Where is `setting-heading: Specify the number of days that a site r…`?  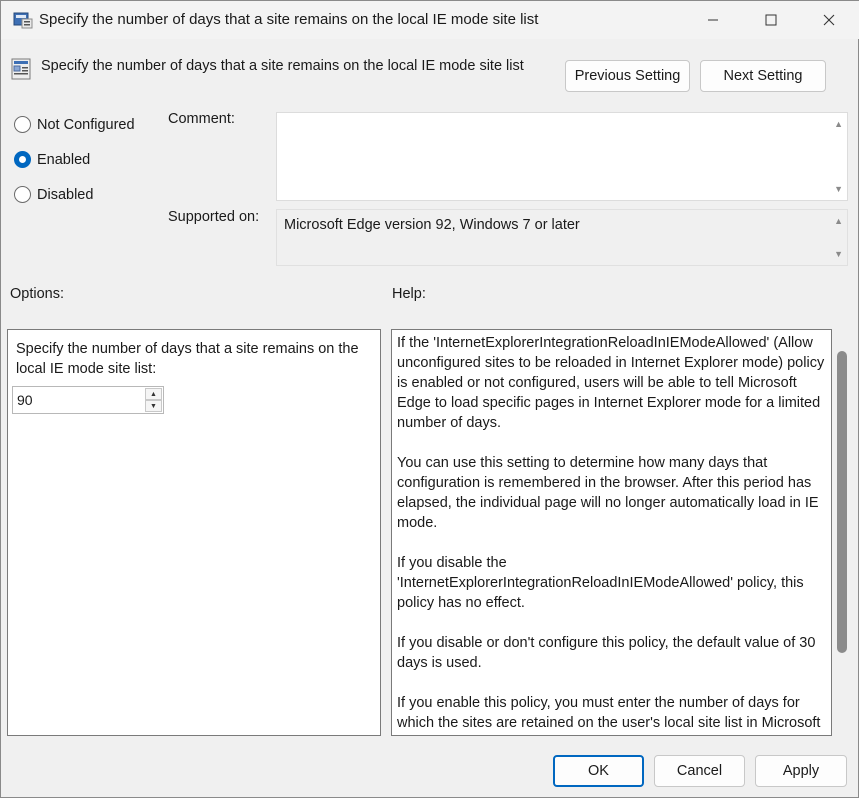 setting-heading: Specify the number of days that a site r… is located at coordinates (282, 66).